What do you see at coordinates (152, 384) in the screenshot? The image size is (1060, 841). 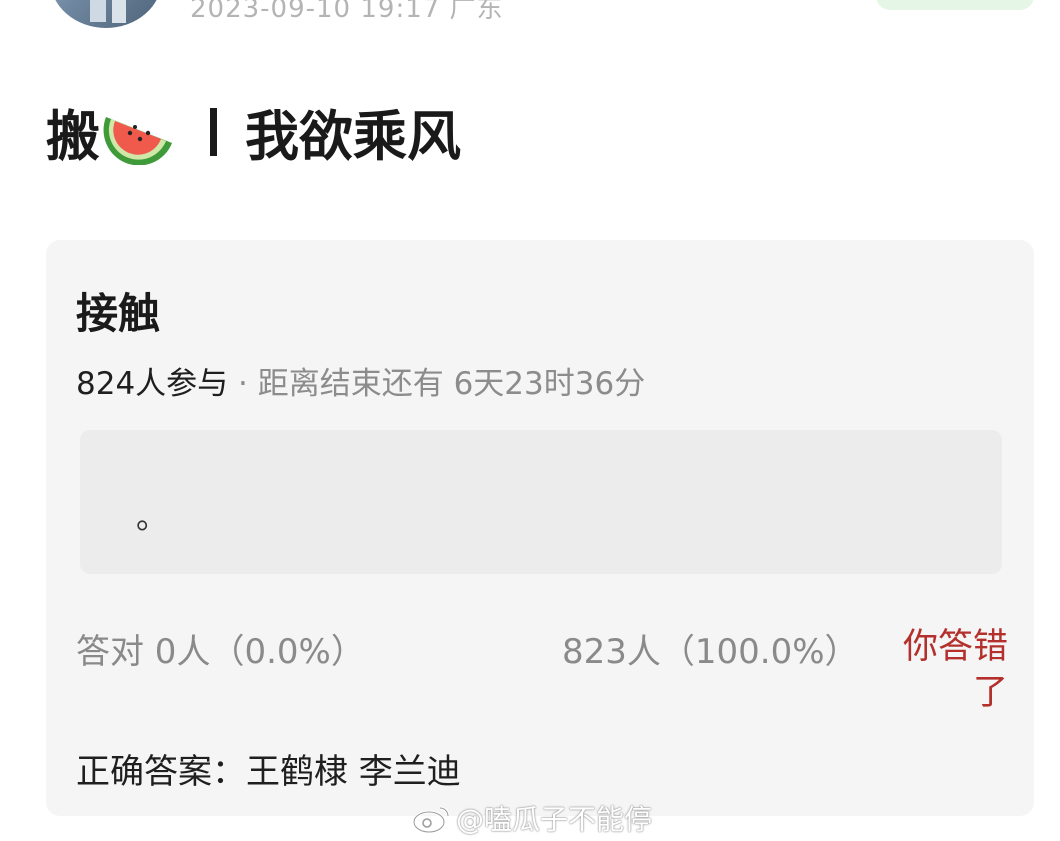 I see `participants-count: 824人参与` at bounding box center [152, 384].